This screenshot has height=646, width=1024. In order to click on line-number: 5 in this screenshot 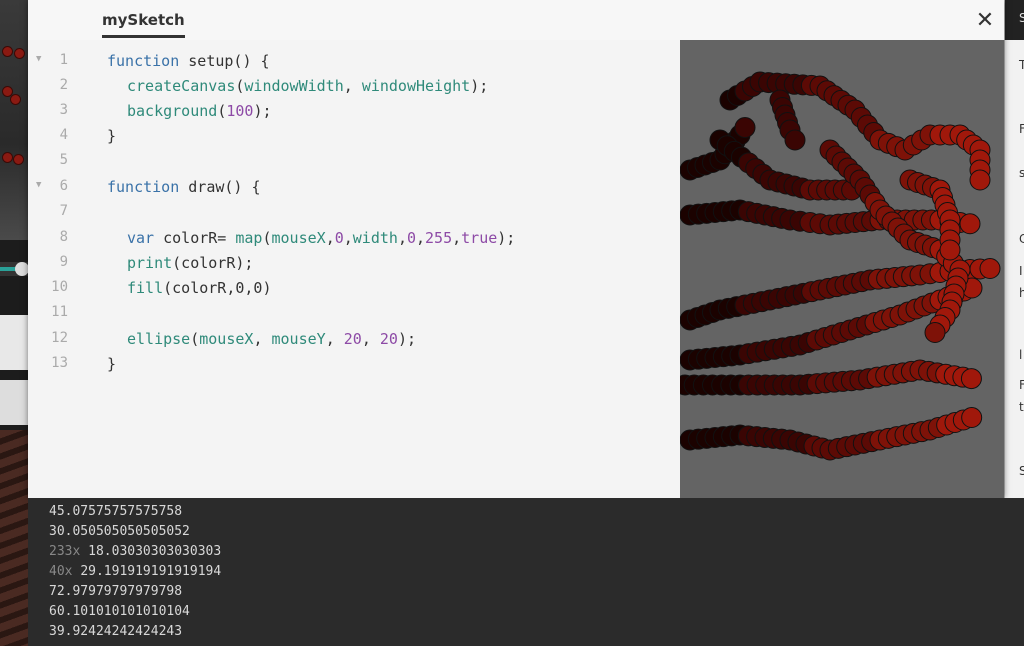, I will do `click(63, 160)`.